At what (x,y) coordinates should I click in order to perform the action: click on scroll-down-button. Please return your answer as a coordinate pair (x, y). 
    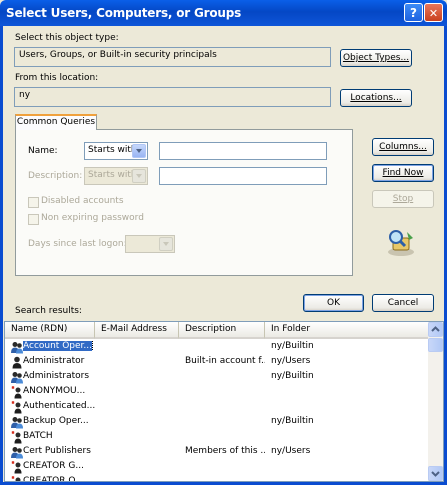
    Looking at the image, I should click on (435, 473).